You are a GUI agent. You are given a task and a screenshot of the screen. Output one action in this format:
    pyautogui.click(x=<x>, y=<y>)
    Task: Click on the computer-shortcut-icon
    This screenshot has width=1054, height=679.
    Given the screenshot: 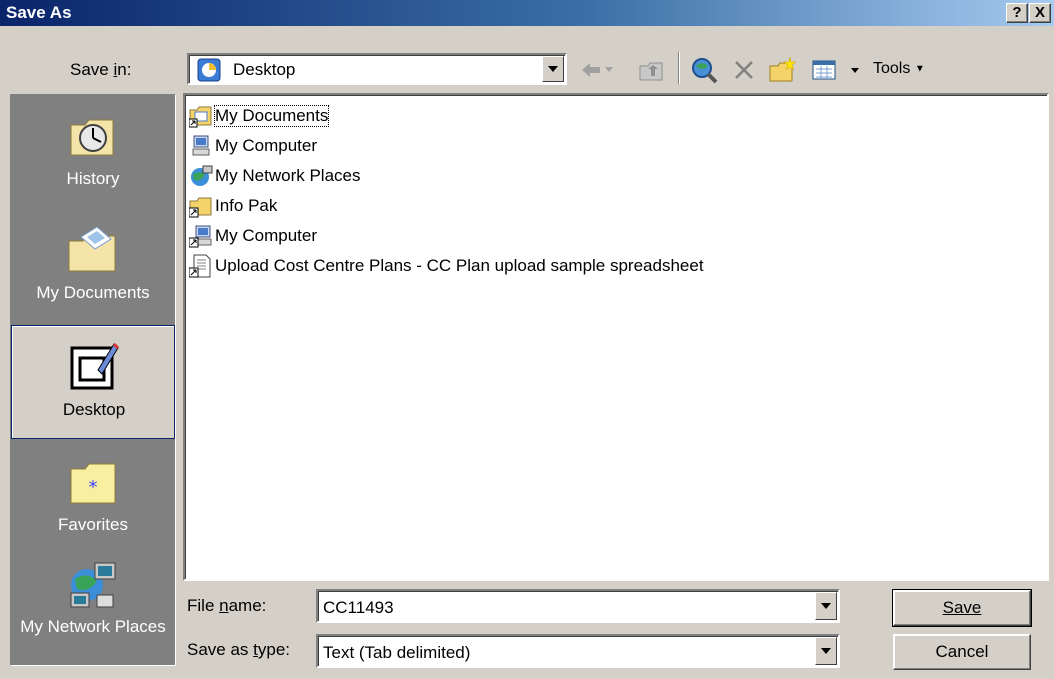 What is the action you would take?
    pyautogui.click(x=200, y=236)
    